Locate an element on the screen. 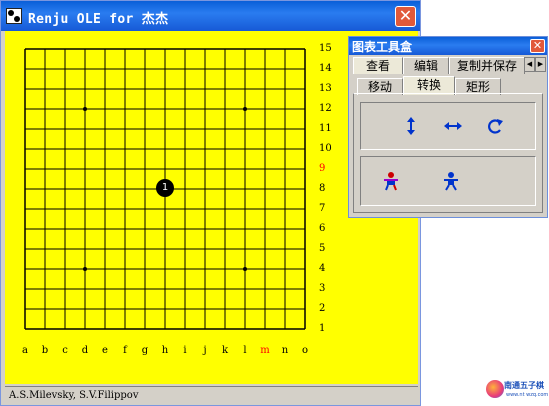  column-label: m is located at coordinates (265, 350).